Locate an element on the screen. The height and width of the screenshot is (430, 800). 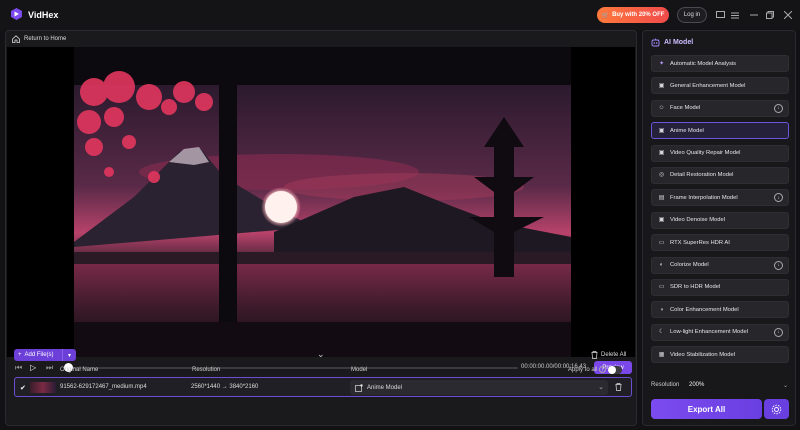
model-item: ▦ Video Stabilization Model is located at coordinates (720, 355).